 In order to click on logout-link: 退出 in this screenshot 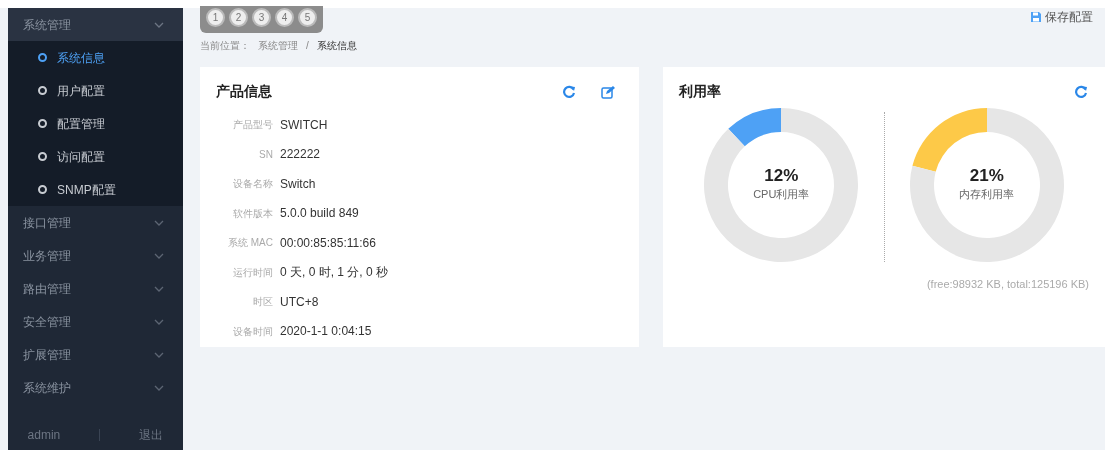, I will do `click(151, 435)`.